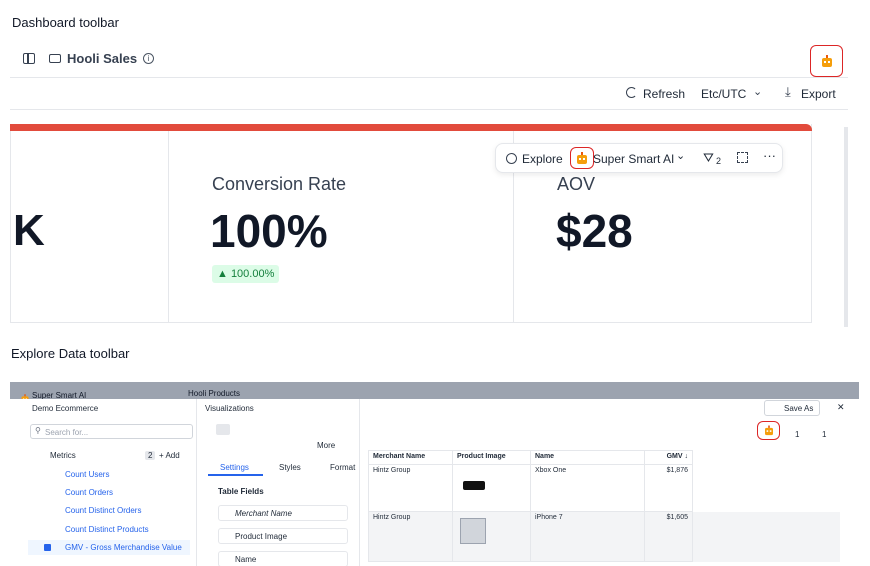 The height and width of the screenshot is (566, 870). What do you see at coordinates (668, 457) in the screenshot?
I see `column-header: GMV ↓` at bounding box center [668, 457].